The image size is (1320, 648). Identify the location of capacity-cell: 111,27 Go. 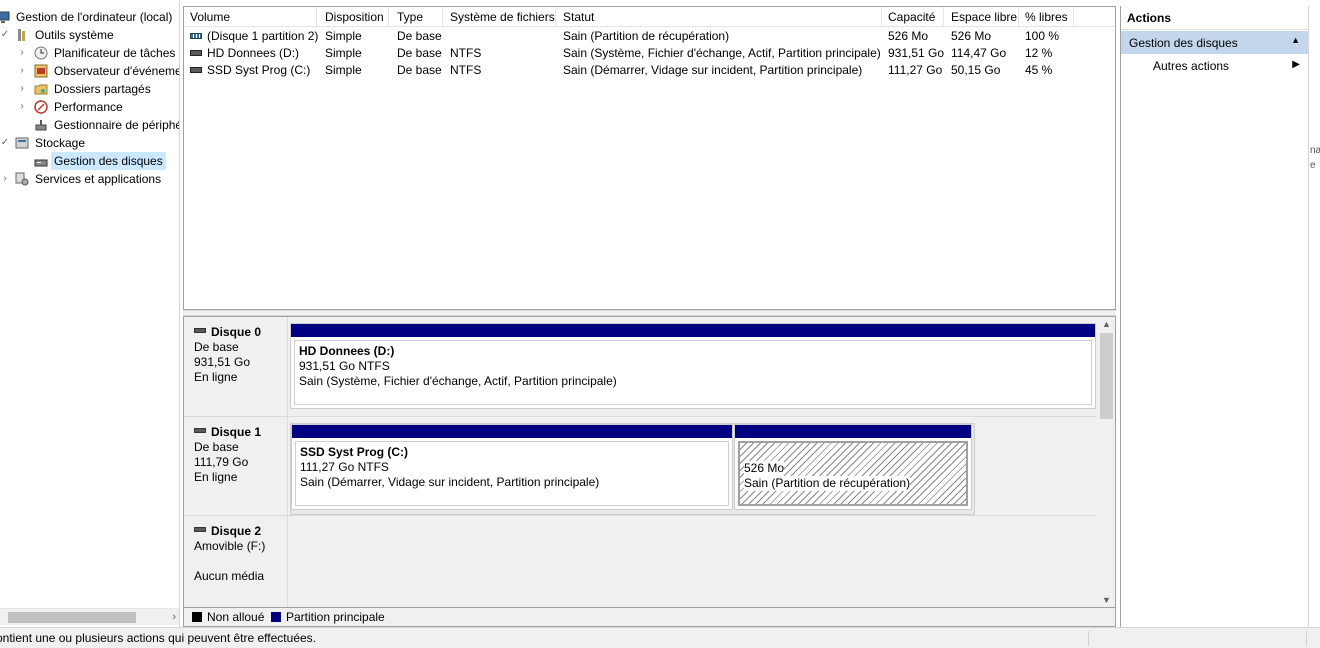
(915, 70).